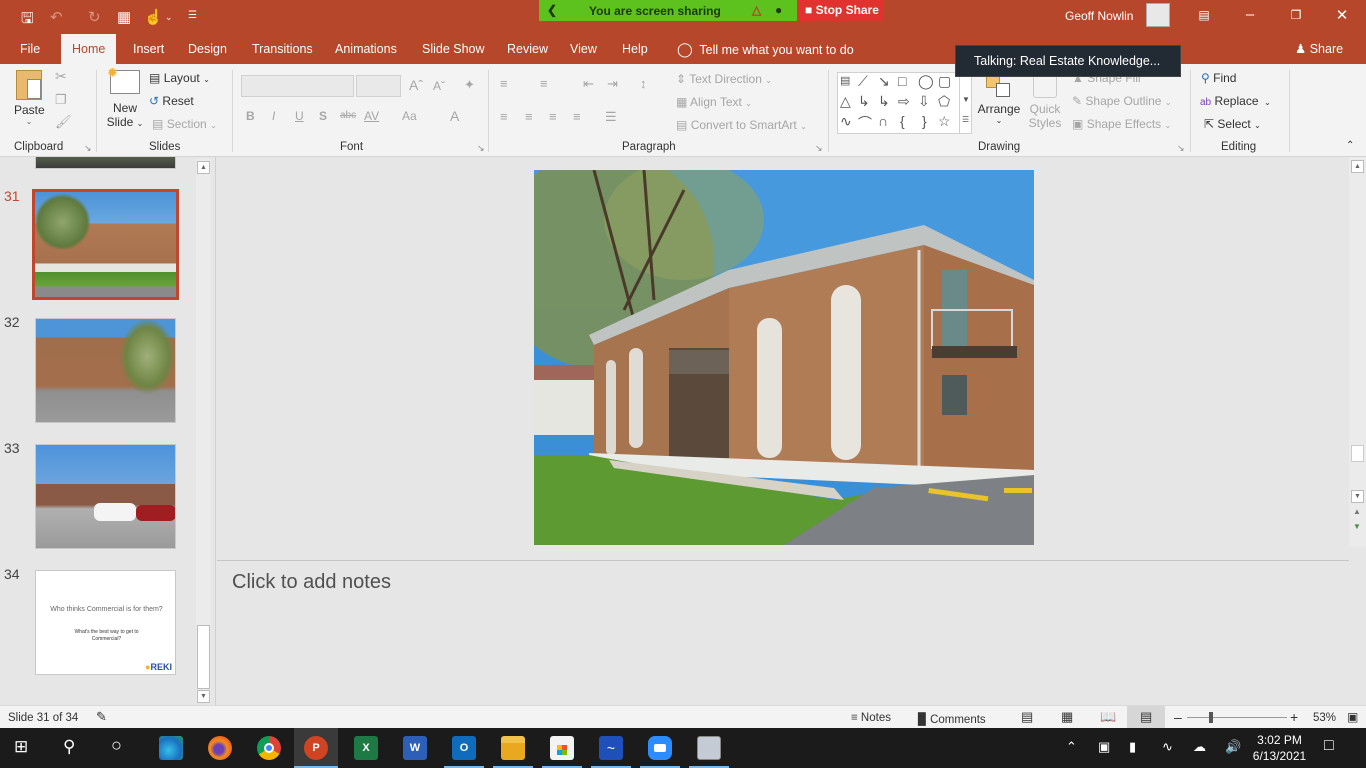 The width and height of the screenshot is (1366, 768). Describe the element at coordinates (783, 560) in the screenshot. I see `notes-divider` at that location.